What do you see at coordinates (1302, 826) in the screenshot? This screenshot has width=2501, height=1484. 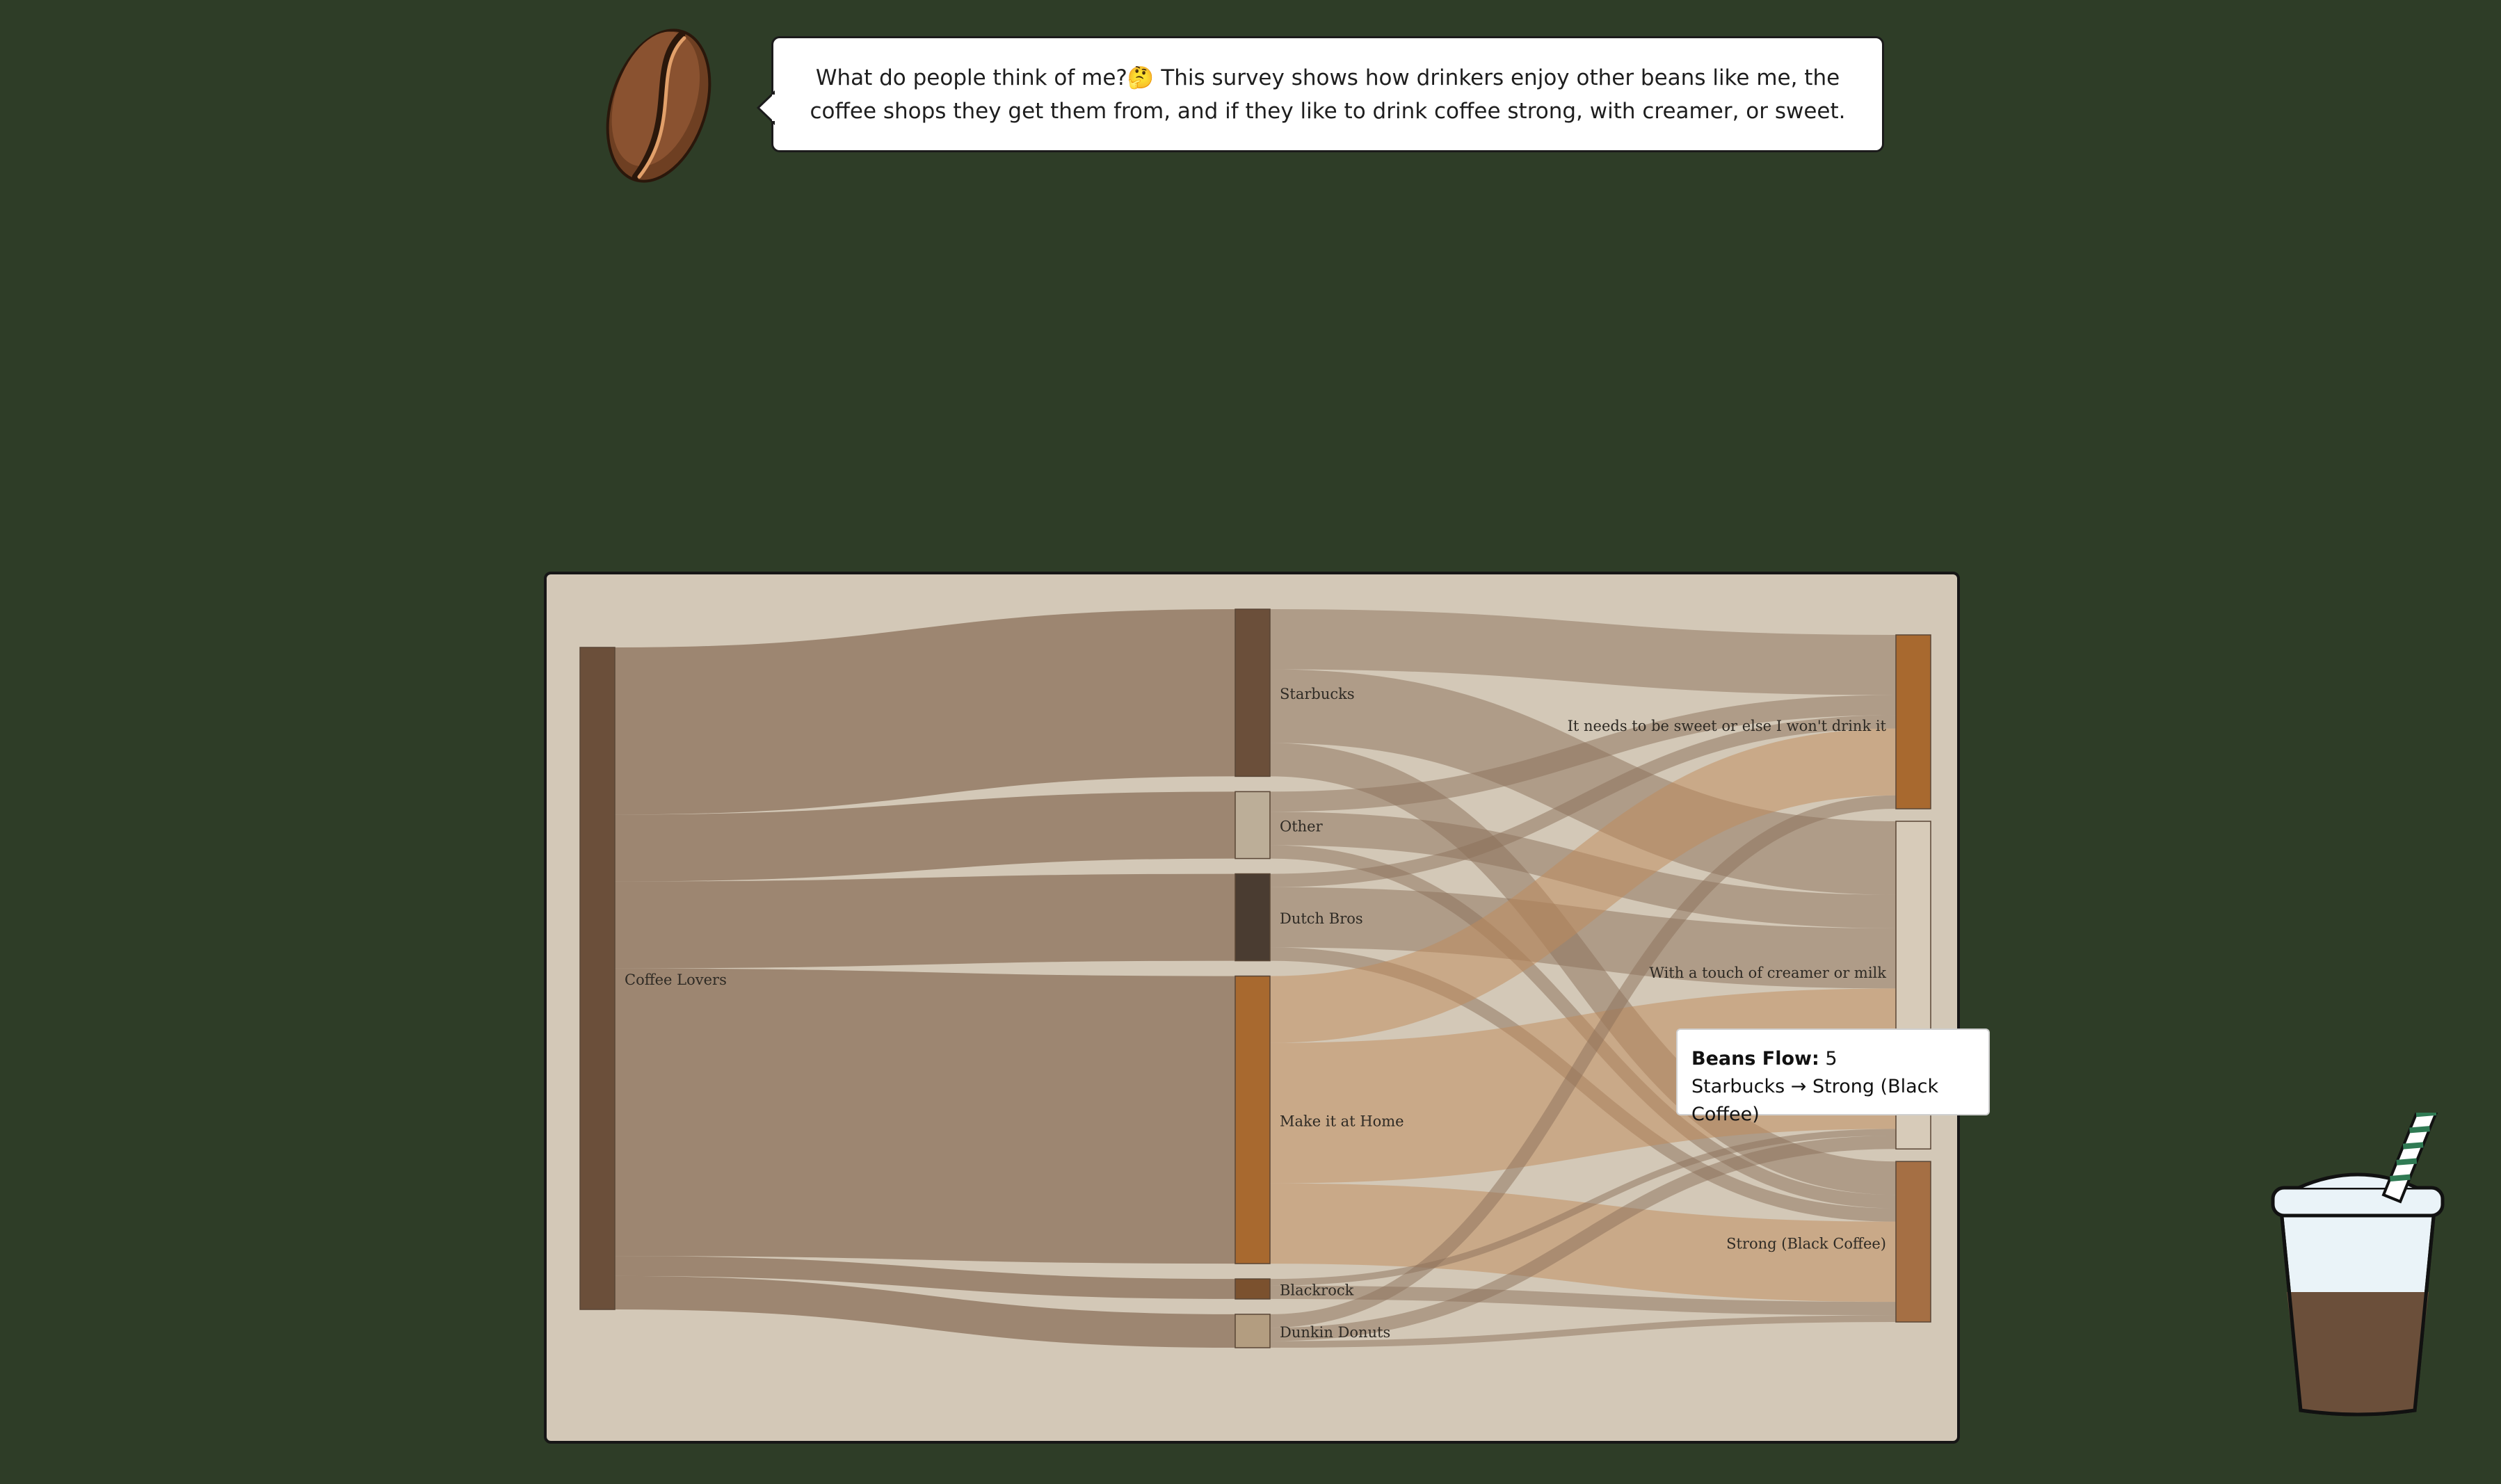 I see `sankey-node-label-other: Other` at bounding box center [1302, 826].